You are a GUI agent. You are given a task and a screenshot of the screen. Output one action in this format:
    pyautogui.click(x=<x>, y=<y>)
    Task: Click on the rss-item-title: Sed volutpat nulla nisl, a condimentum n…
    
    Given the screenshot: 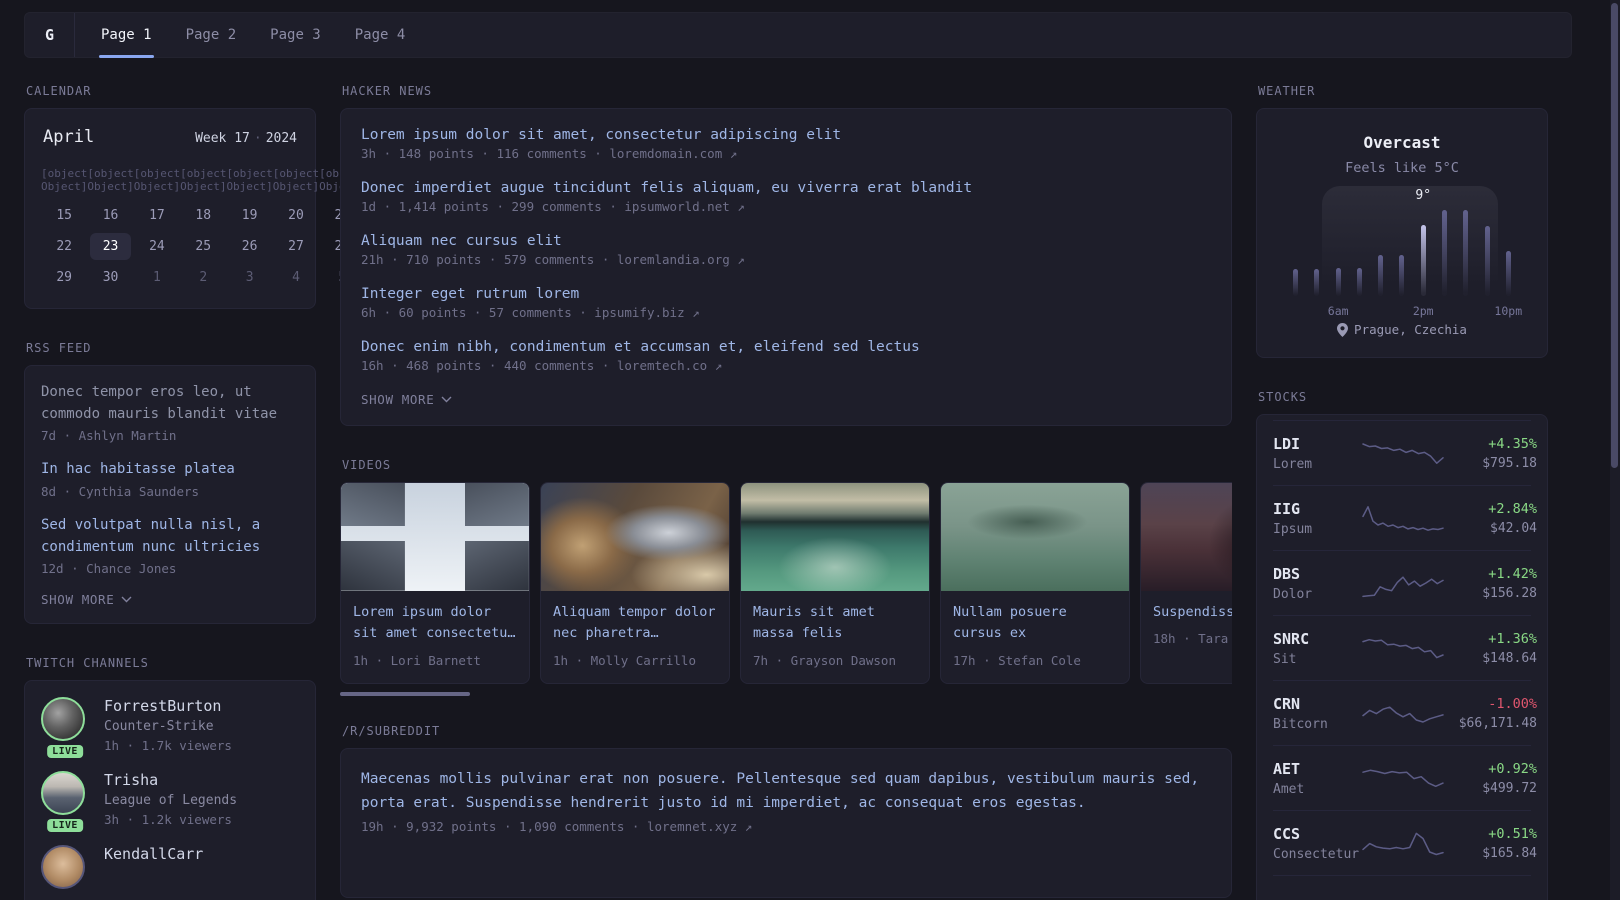 What is the action you would take?
    pyautogui.click(x=170, y=536)
    